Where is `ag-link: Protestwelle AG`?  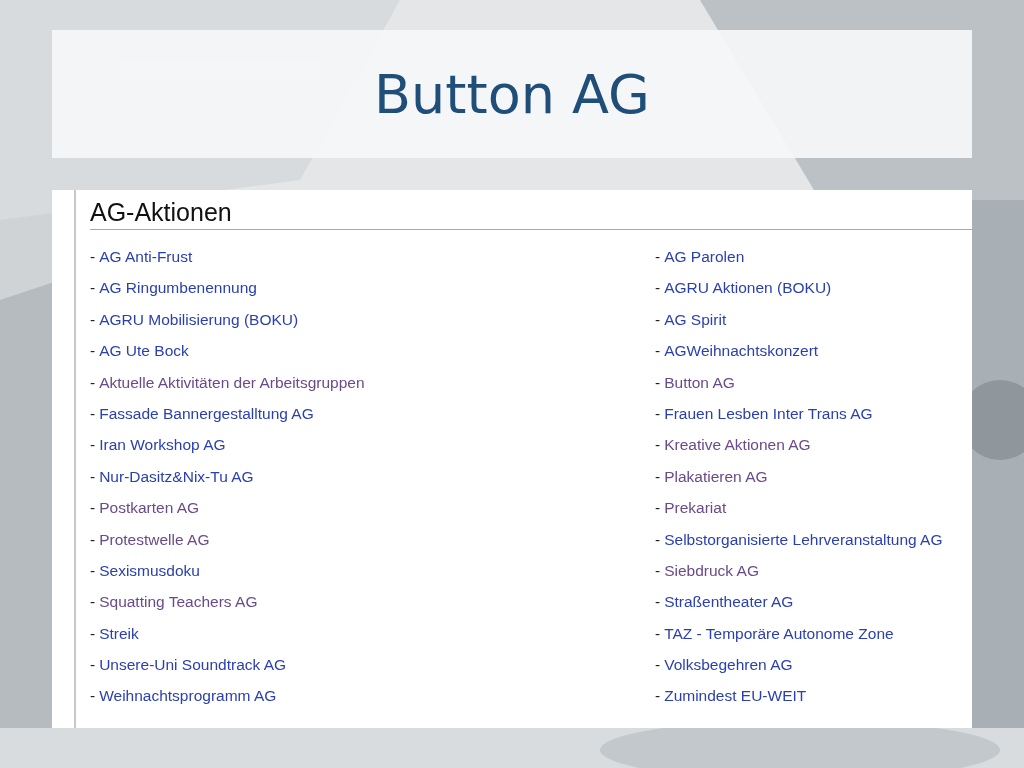
ag-link: Protestwelle AG is located at coordinates (154, 539).